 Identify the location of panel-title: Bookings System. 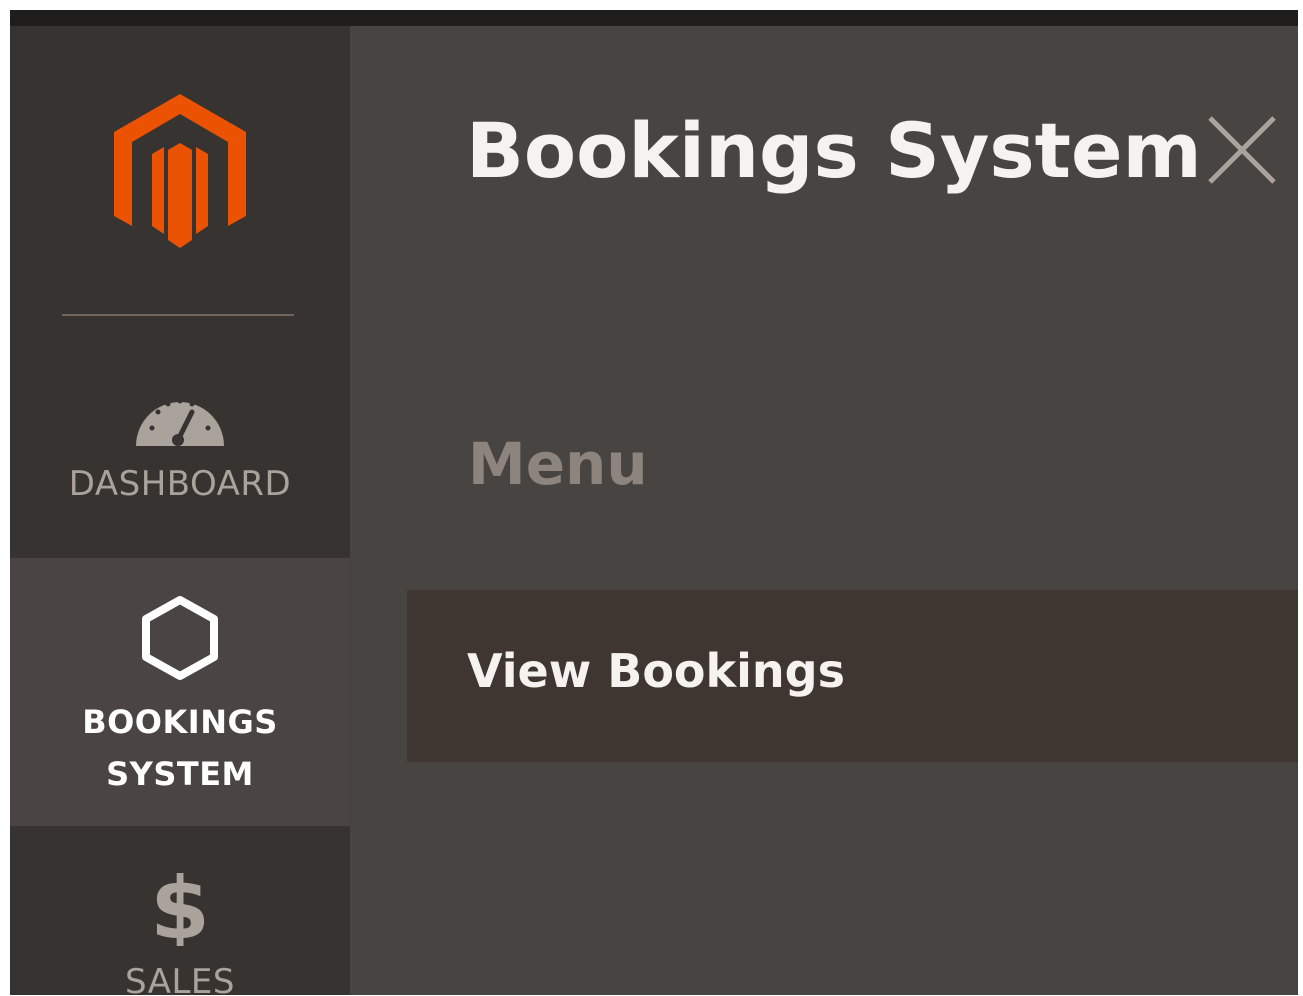
(834, 150).